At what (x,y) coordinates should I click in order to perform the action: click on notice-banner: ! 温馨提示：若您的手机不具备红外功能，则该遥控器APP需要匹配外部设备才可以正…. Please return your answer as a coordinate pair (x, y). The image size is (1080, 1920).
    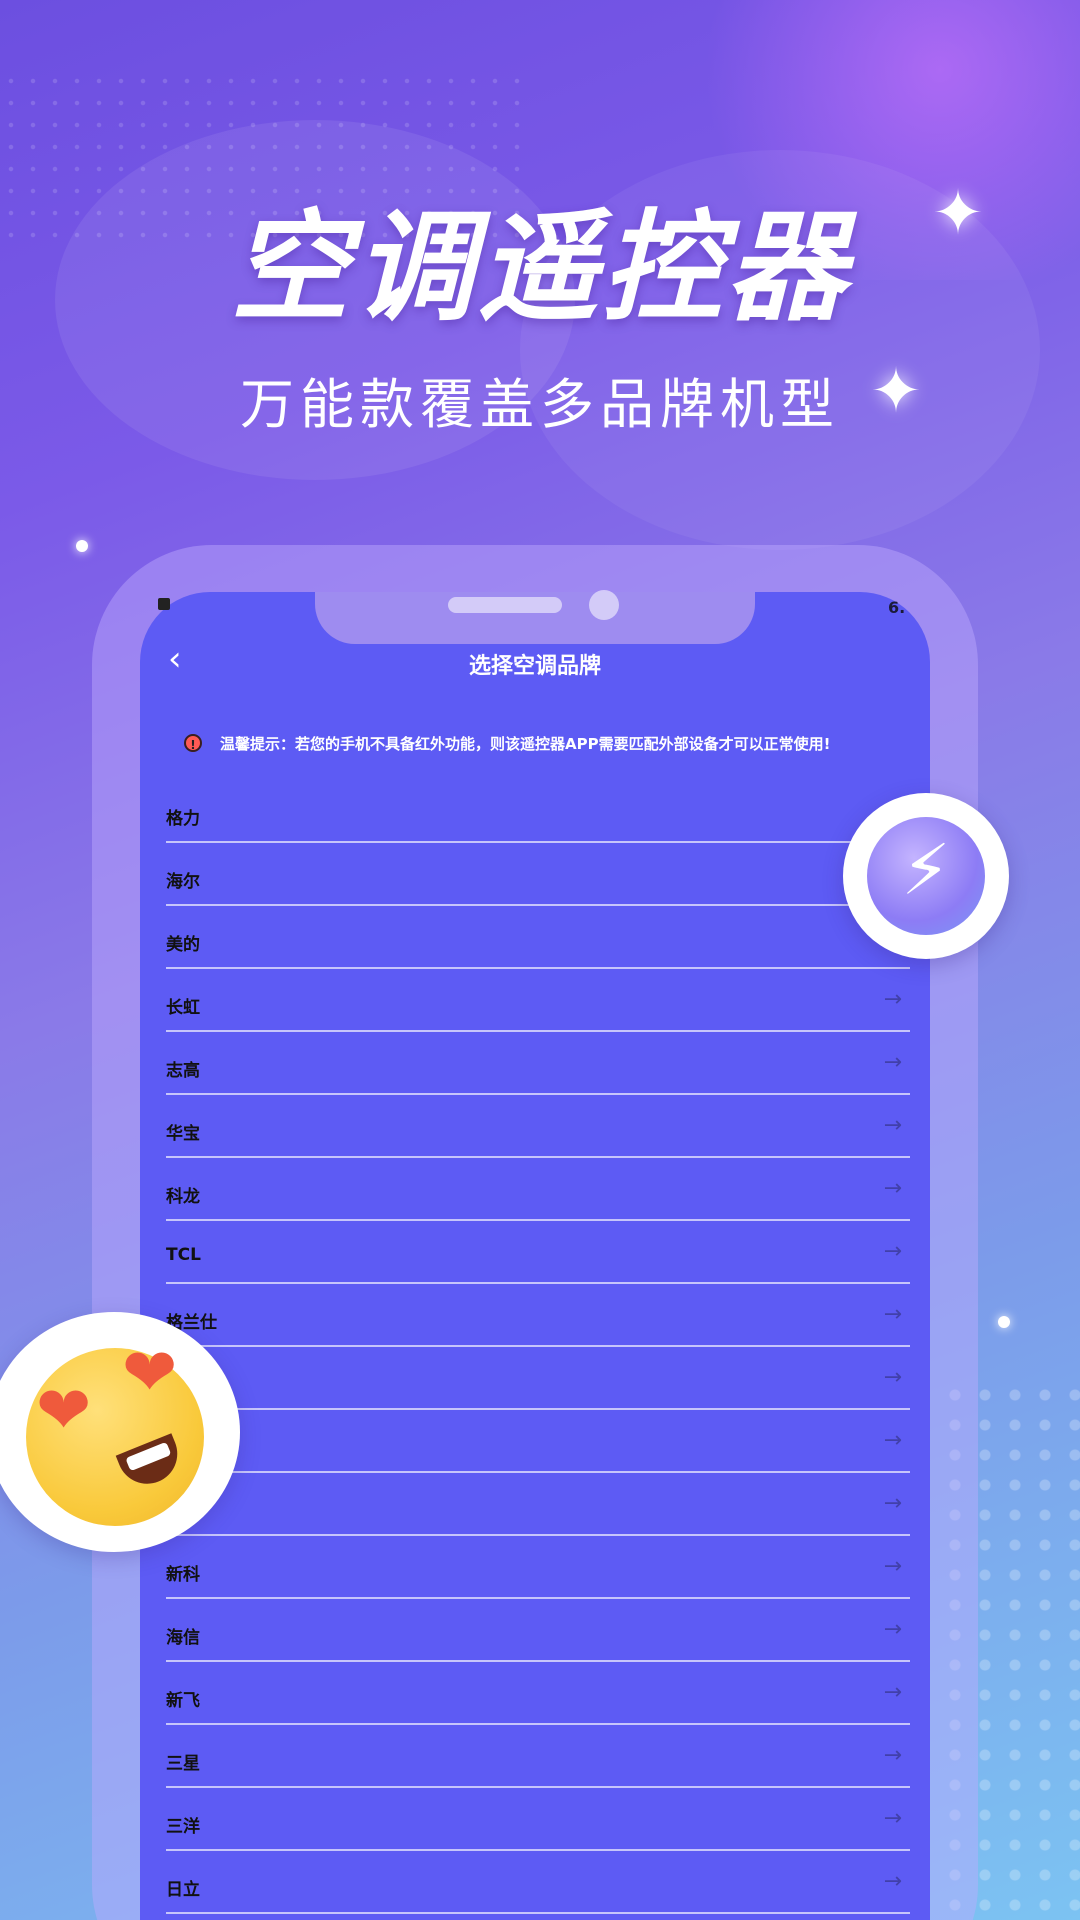
    Looking at the image, I should click on (507, 743).